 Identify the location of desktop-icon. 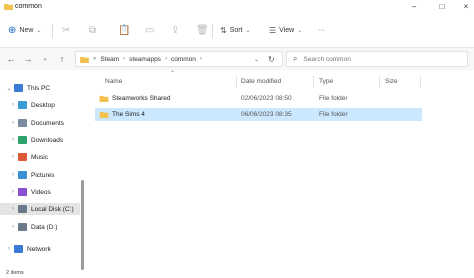
(22, 105).